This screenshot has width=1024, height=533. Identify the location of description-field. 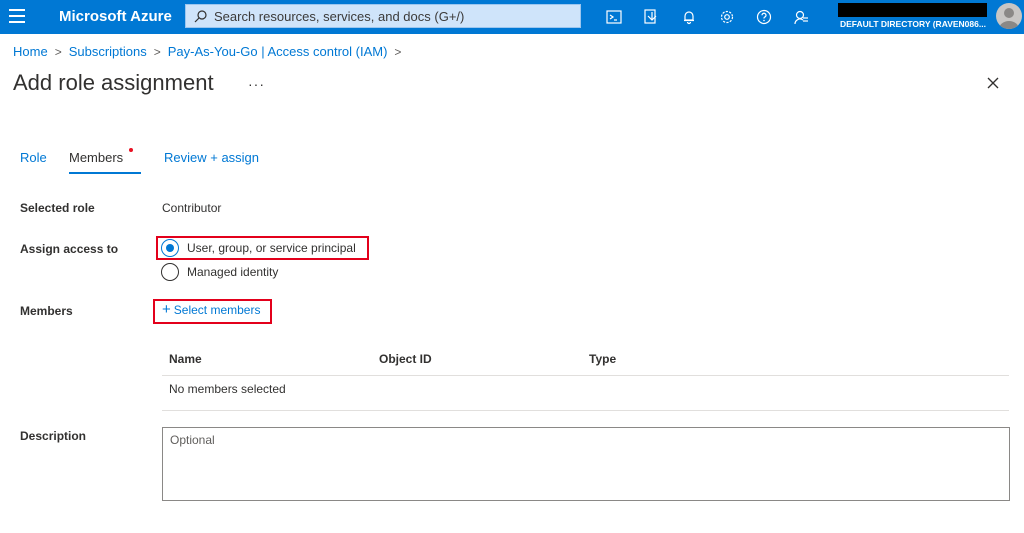
(586, 464).